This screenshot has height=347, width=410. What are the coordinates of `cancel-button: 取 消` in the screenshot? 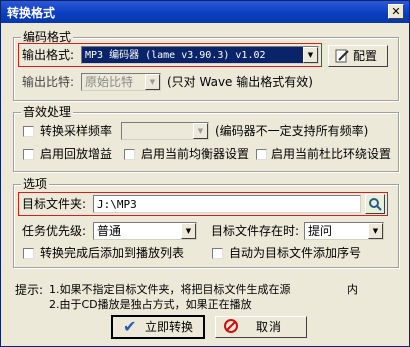 It's located at (261, 327).